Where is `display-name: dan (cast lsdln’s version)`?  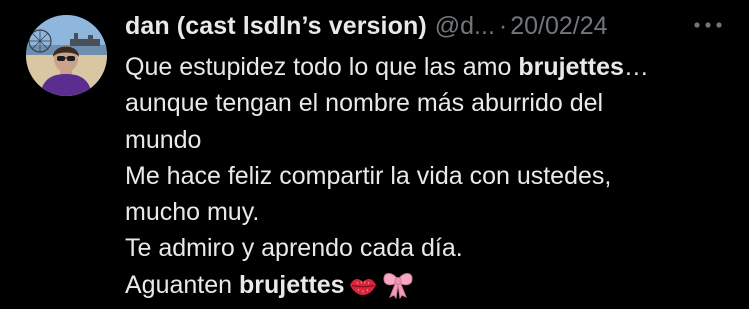 display-name: dan (cast lsdln’s version) is located at coordinates (276, 26).